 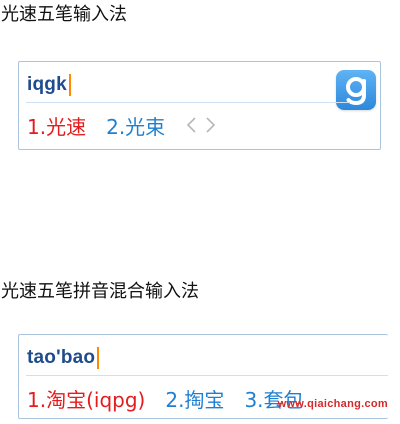 I want to click on composition-line: iqgk, so click(x=49, y=85).